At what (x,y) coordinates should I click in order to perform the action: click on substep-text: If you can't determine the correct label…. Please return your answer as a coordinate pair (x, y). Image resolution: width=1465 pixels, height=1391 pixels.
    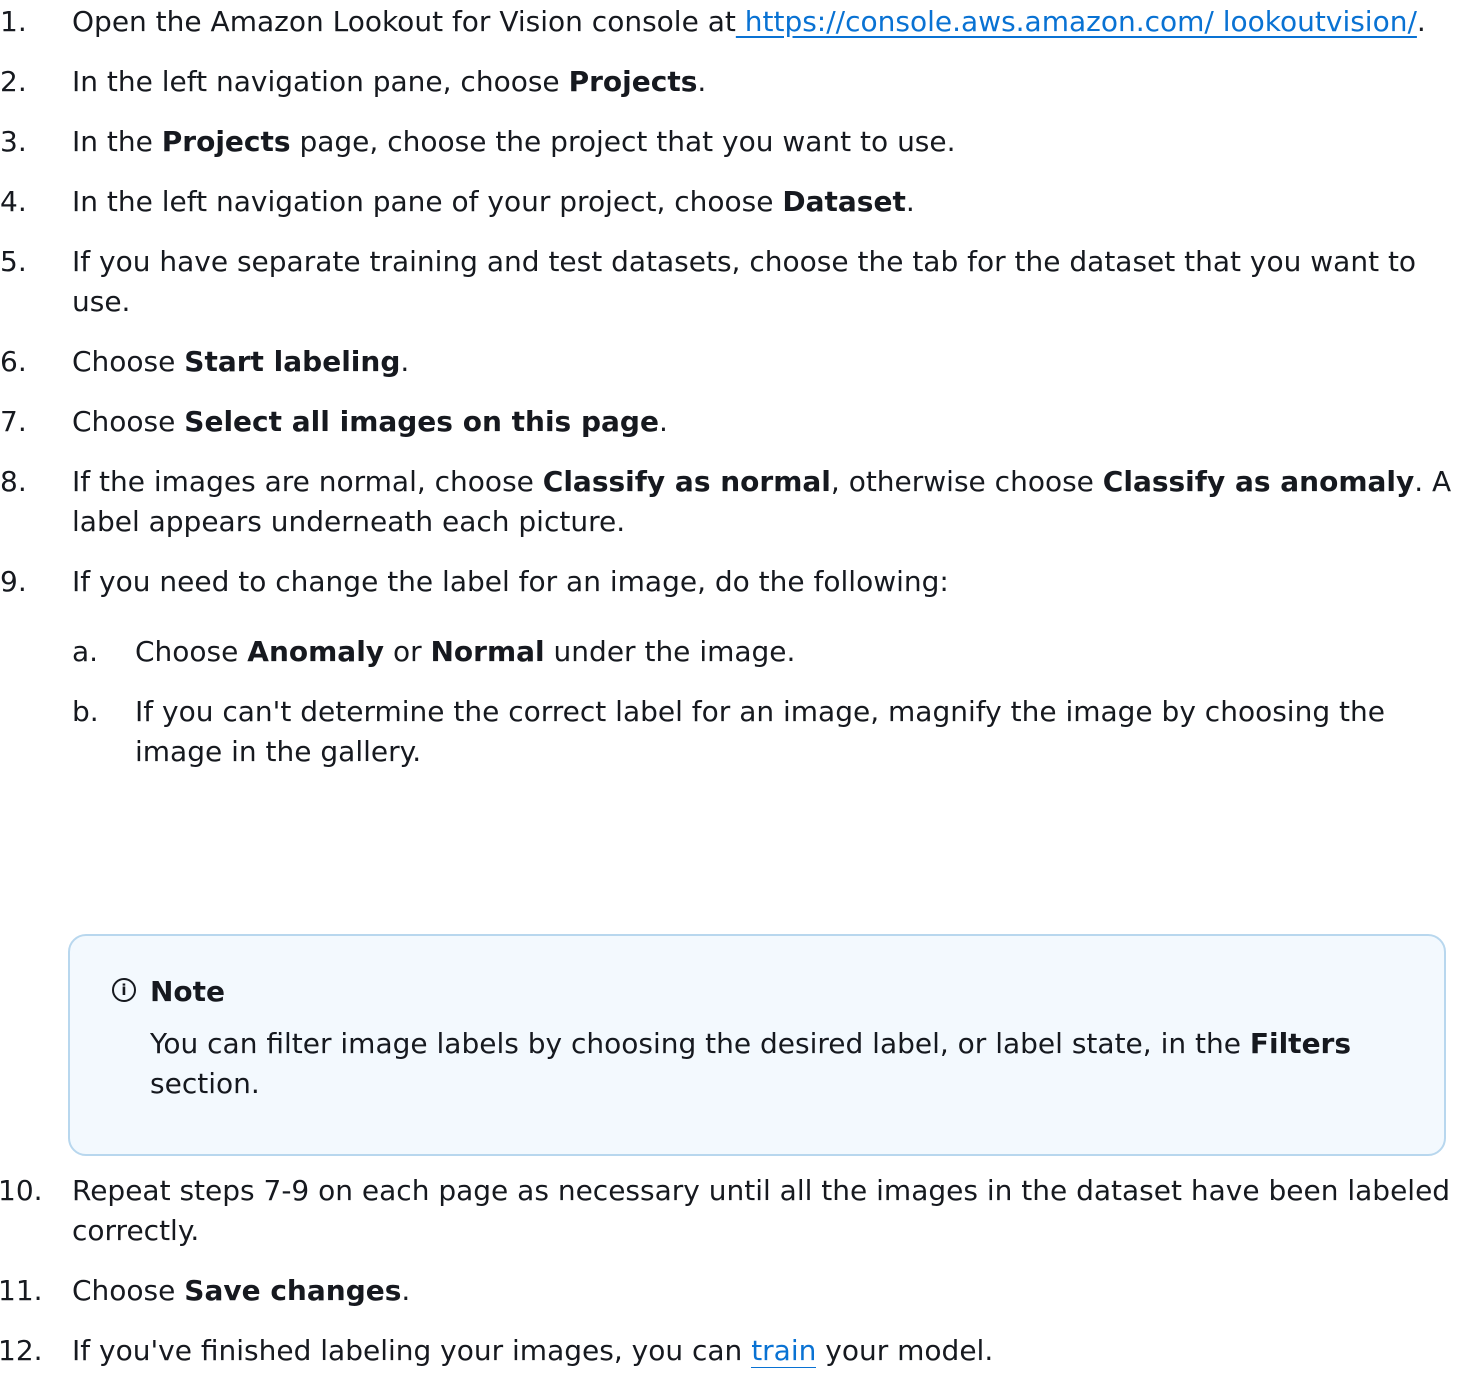
    Looking at the image, I should click on (760, 731).